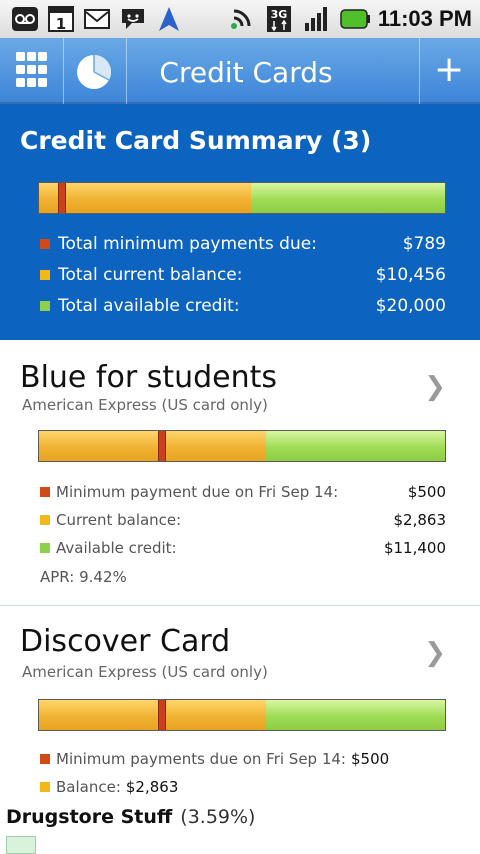  I want to click on grid-menu-icon, so click(32, 70).